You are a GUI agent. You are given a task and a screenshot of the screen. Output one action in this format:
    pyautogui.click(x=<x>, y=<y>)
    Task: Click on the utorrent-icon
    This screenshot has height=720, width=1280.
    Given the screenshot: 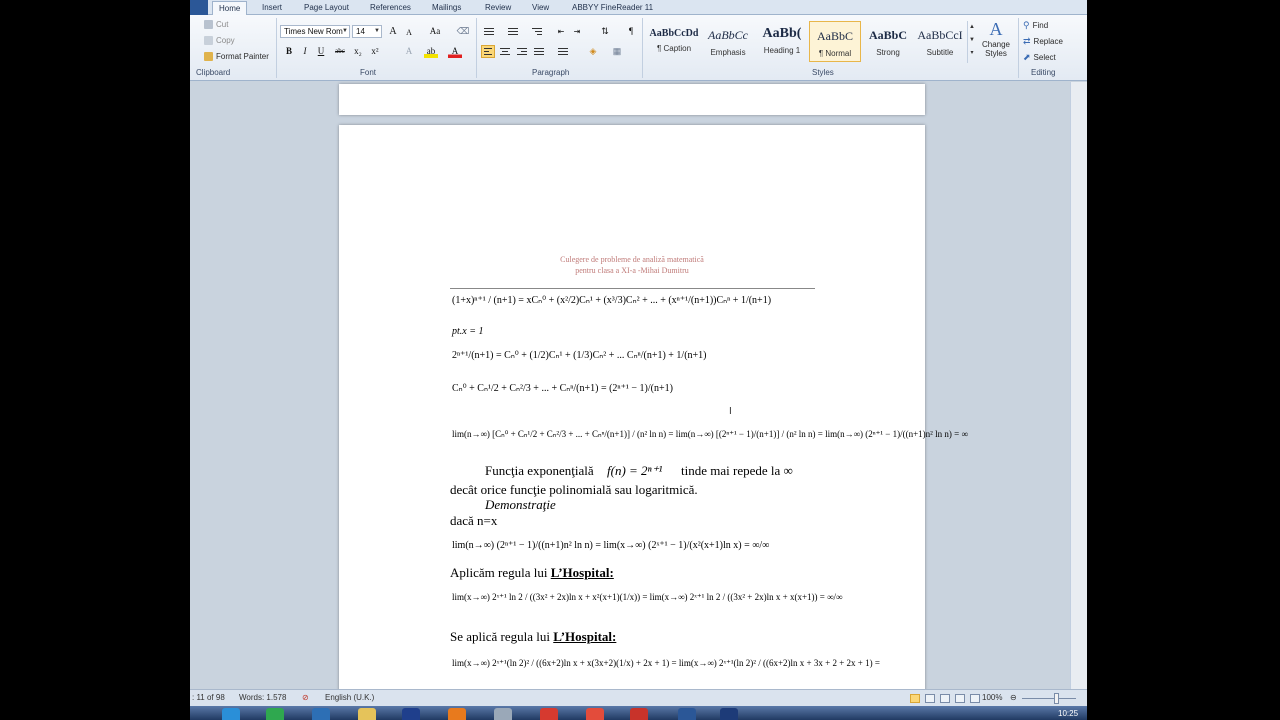 What is the action you would take?
    pyautogui.click(x=275, y=714)
    